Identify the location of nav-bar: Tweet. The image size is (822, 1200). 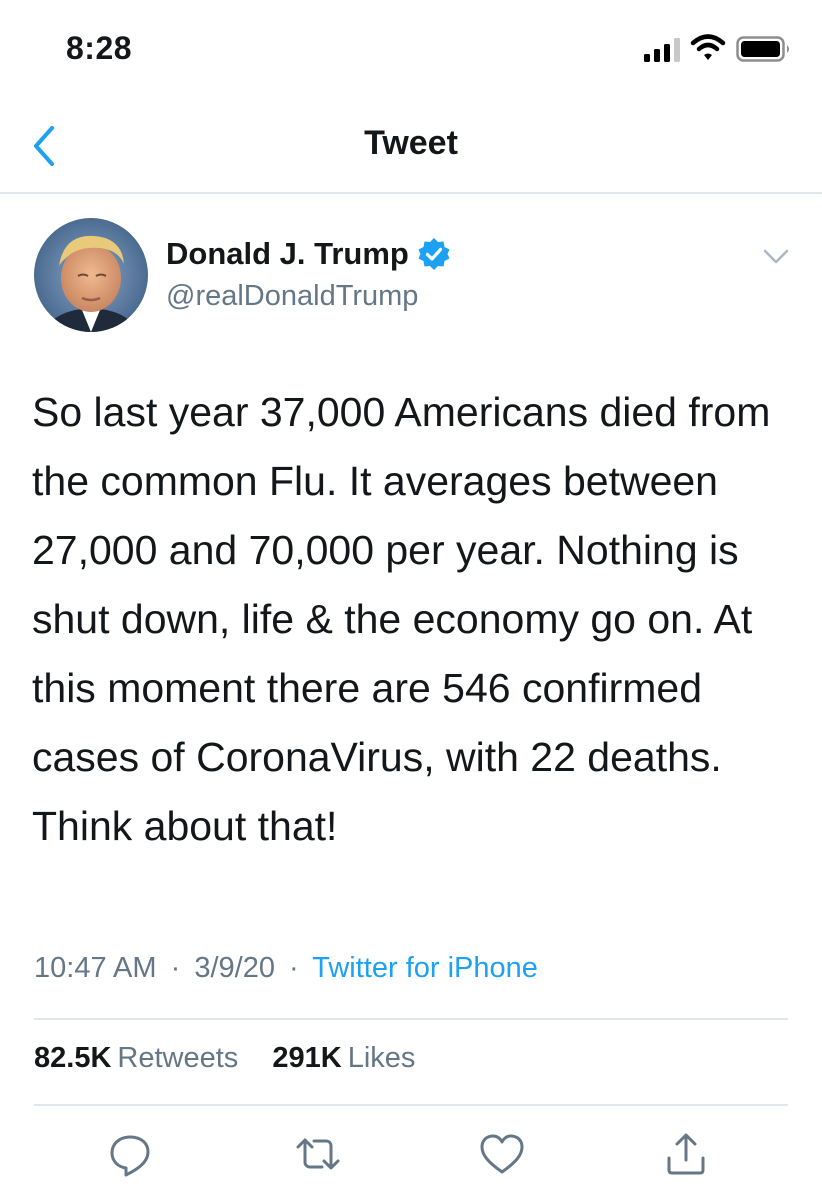
(411, 147).